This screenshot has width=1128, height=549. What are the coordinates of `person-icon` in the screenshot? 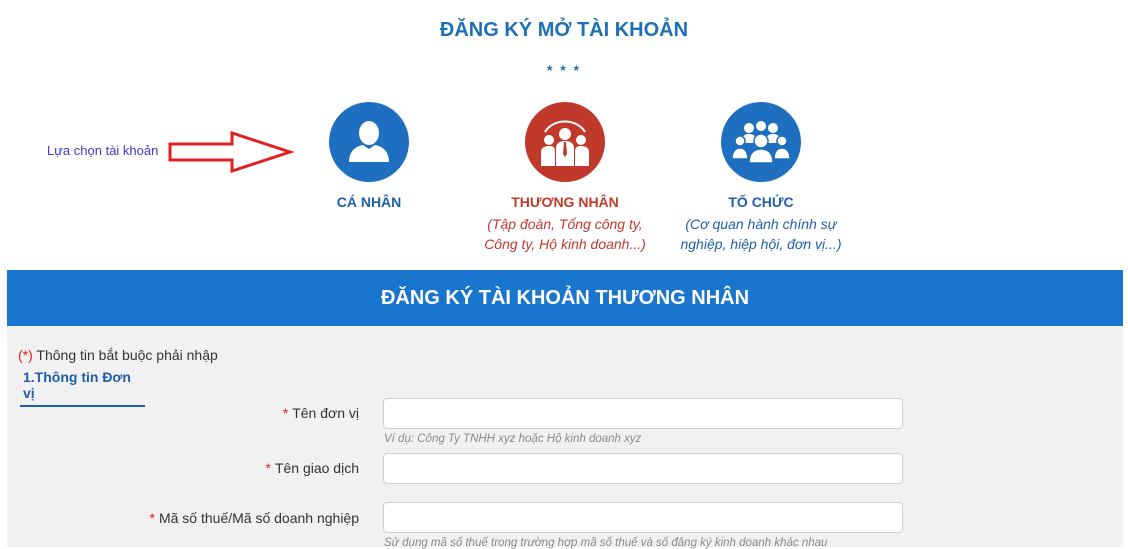 It's located at (369, 142).